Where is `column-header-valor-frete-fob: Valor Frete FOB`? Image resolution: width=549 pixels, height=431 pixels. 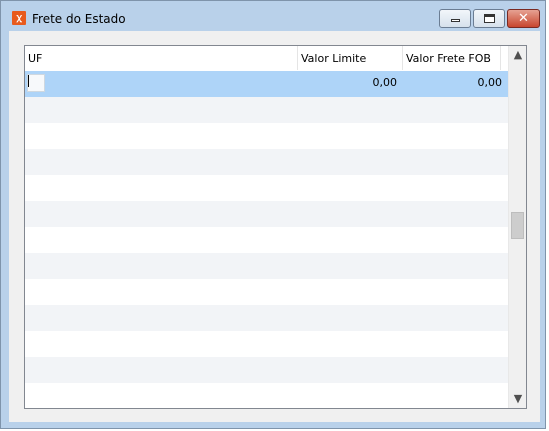
column-header-valor-frete-fob: Valor Frete FOB is located at coordinates (452, 58).